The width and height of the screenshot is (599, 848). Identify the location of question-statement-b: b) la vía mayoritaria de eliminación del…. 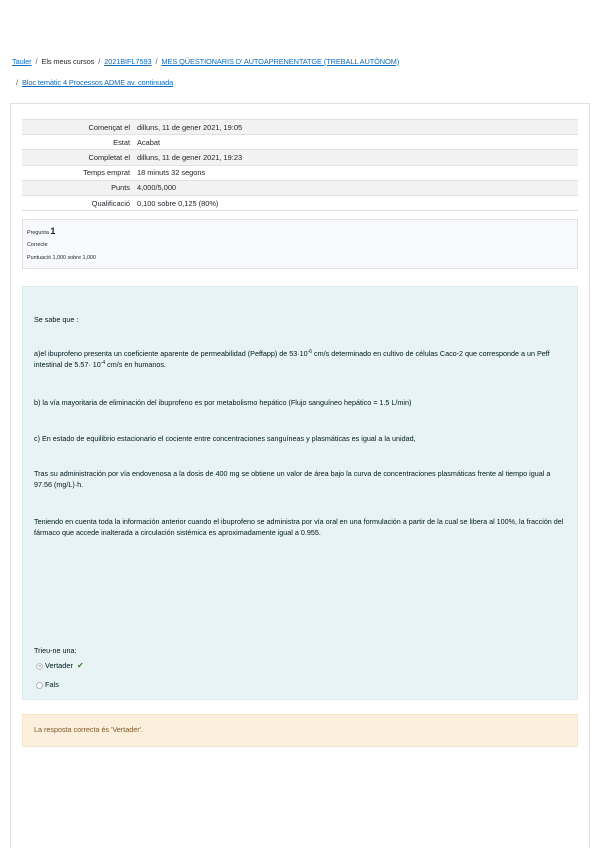
(223, 402).